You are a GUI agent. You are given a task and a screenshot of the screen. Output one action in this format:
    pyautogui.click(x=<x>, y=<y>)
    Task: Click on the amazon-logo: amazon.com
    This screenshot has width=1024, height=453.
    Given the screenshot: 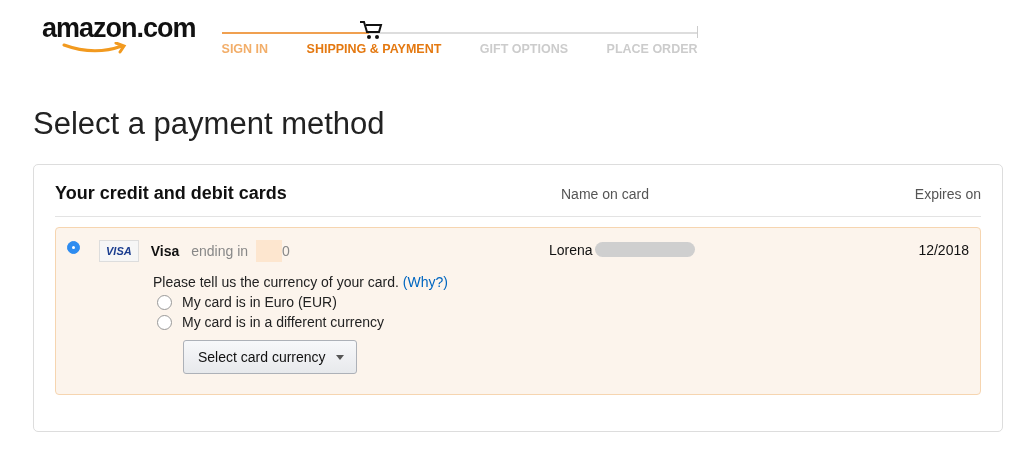 What is the action you would take?
    pyautogui.click(x=119, y=28)
    